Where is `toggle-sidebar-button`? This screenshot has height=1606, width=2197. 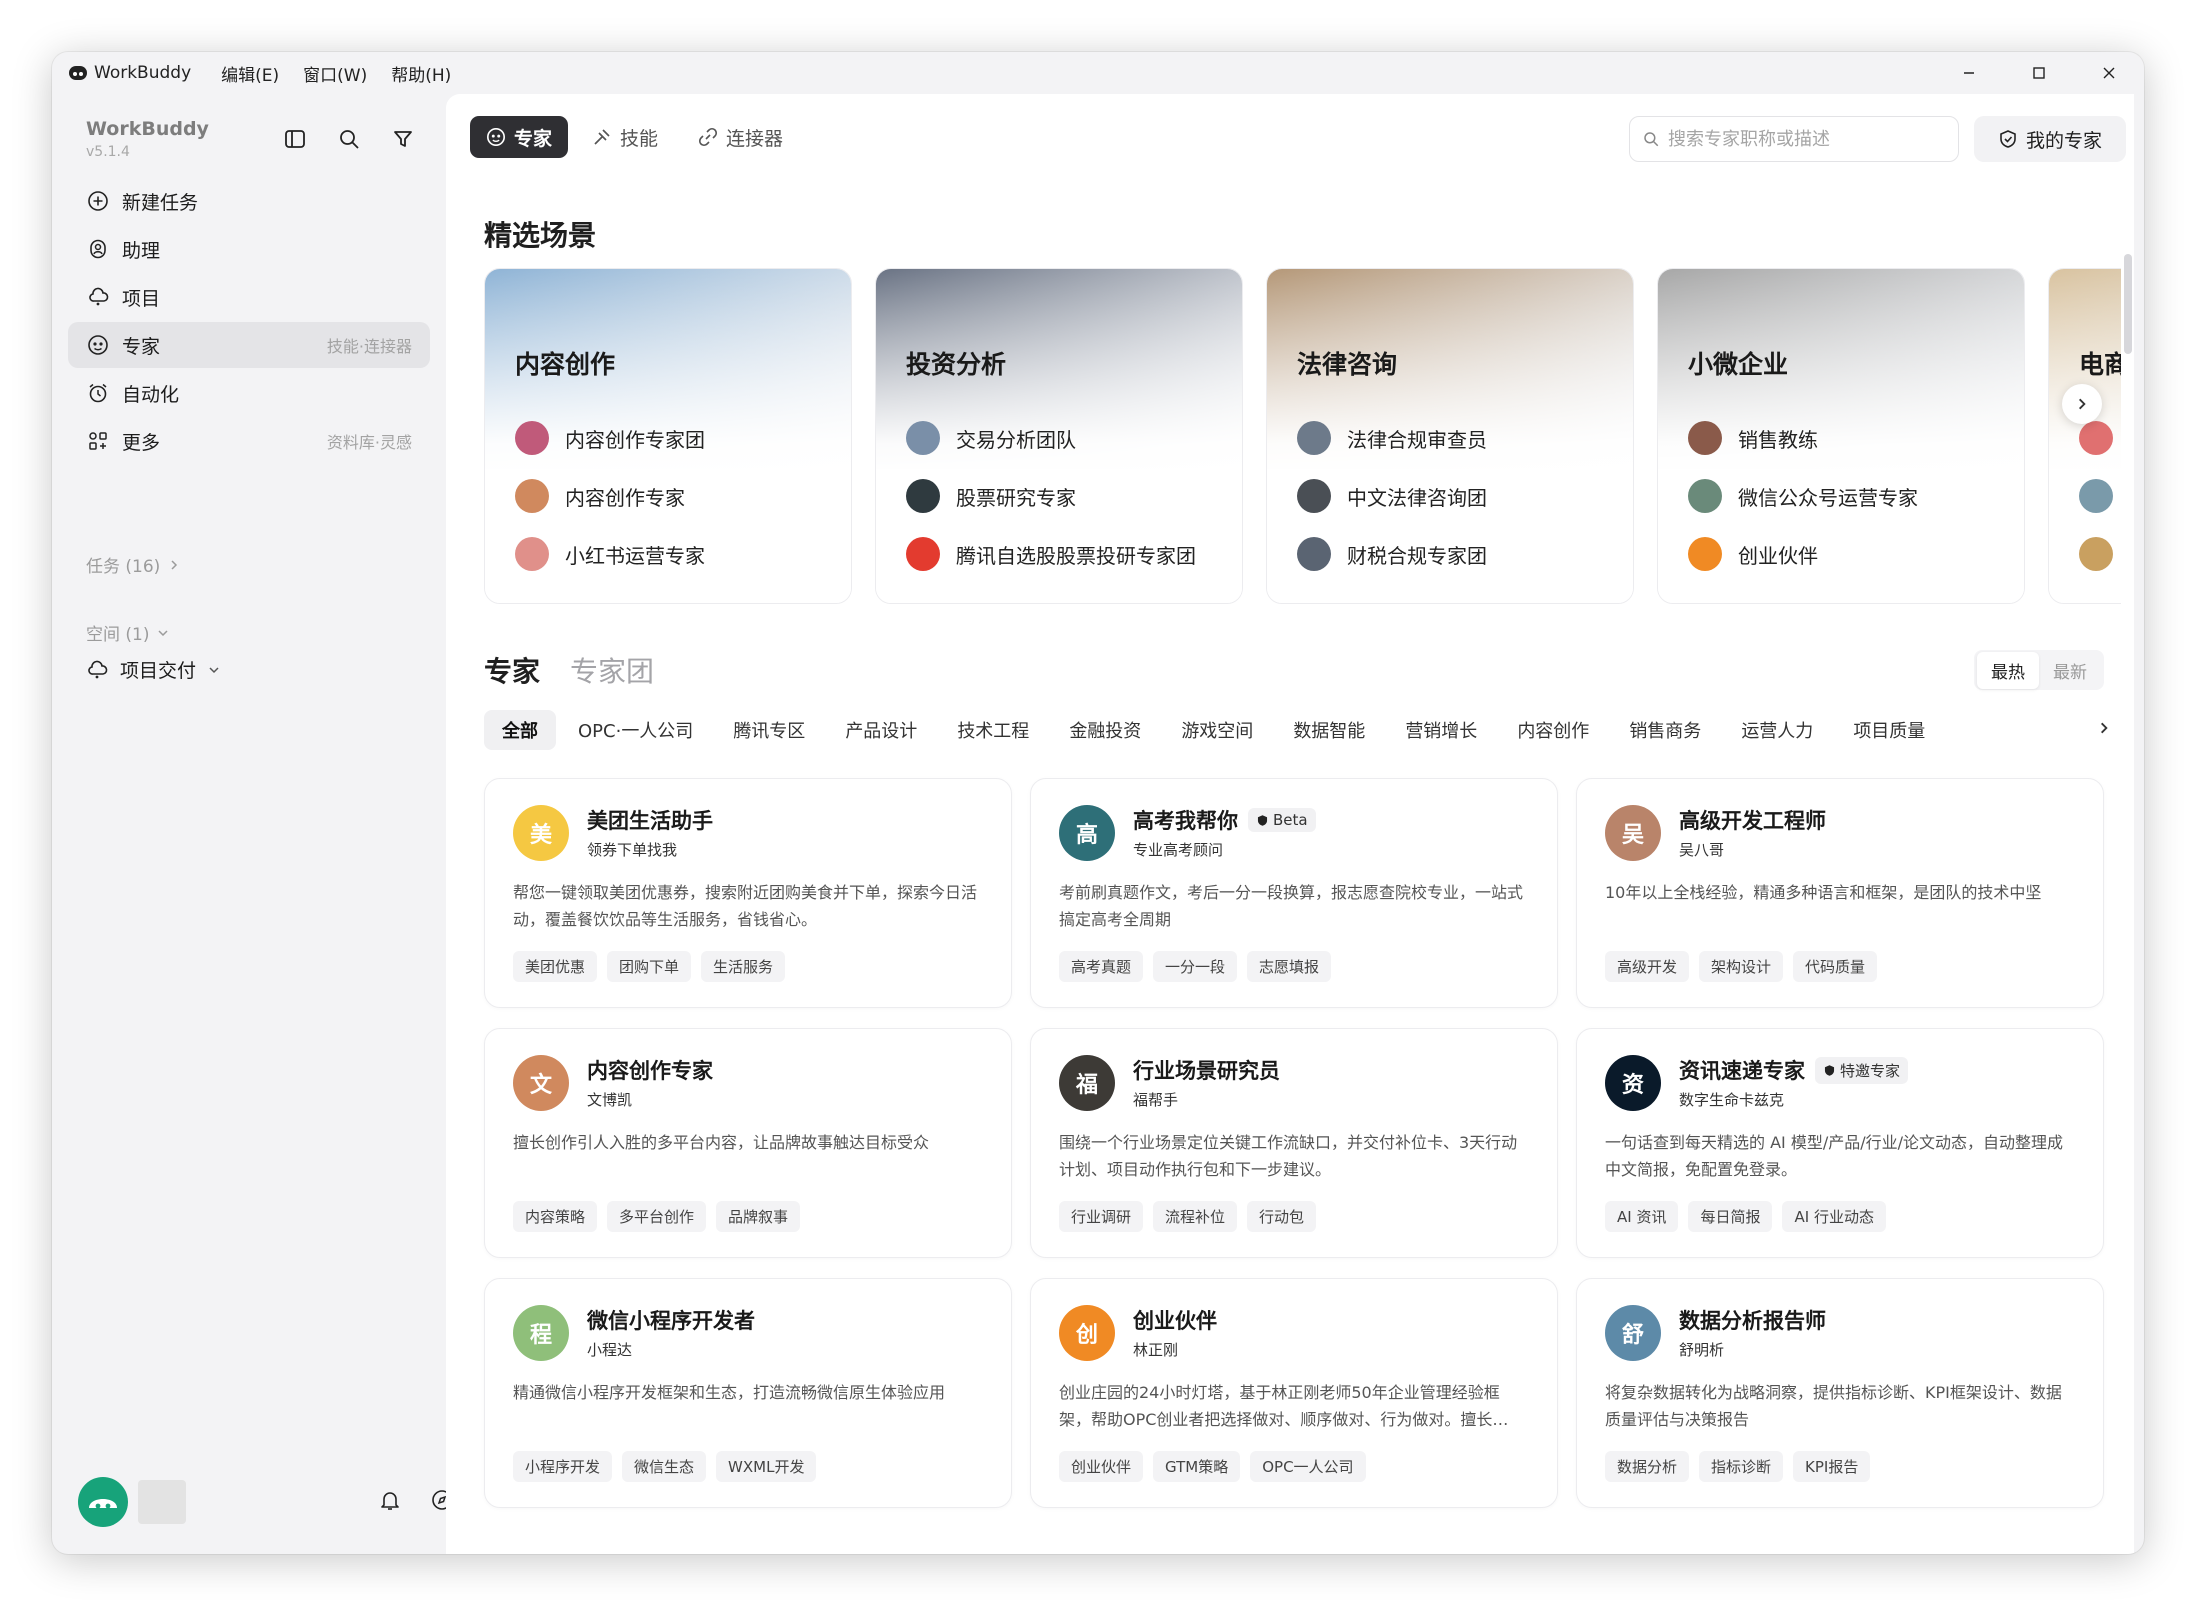 toggle-sidebar-button is located at coordinates (295, 139).